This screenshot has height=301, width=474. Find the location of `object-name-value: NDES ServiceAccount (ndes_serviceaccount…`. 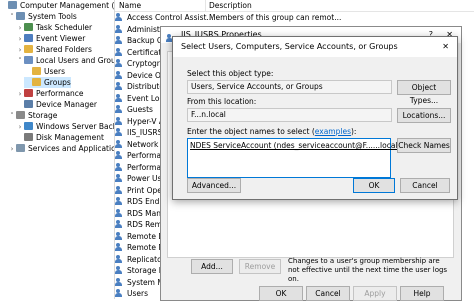

object-name-value: NDES ServiceAccount (ndes_serviceaccount… is located at coordinates (295, 145).